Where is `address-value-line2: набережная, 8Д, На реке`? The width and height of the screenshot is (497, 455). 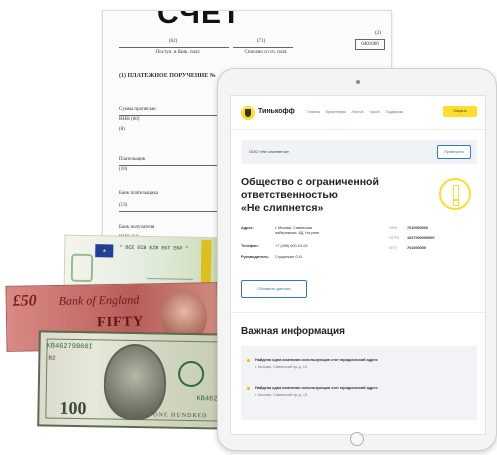 address-value-line2: набережная, 8Д, На реке is located at coordinates (297, 233).